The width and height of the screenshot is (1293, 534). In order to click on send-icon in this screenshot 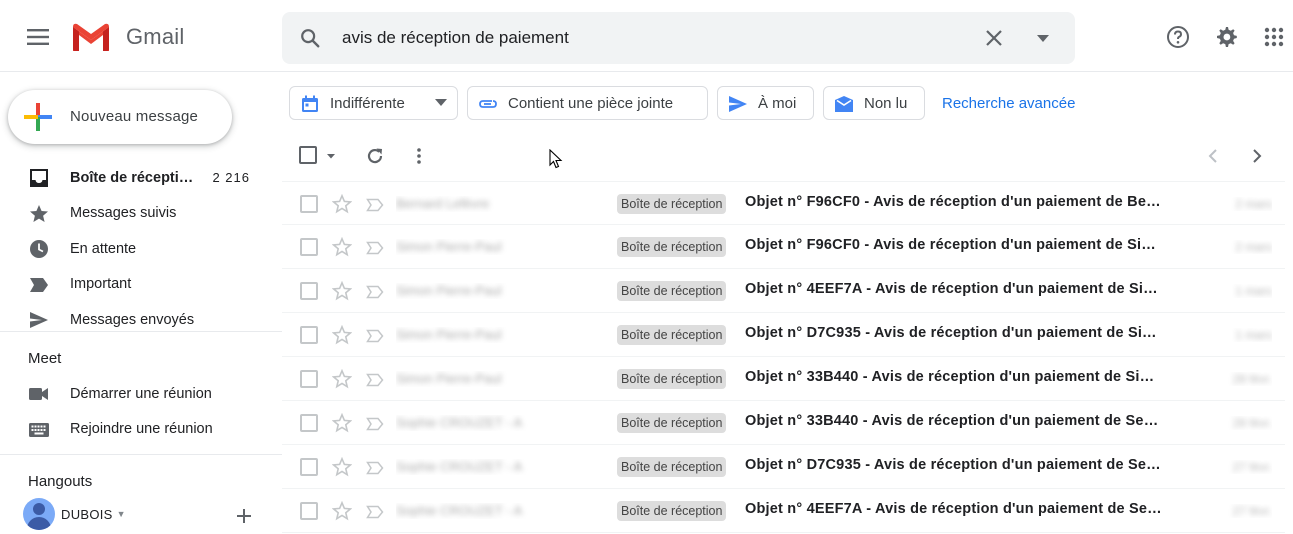, I will do `click(39, 320)`.